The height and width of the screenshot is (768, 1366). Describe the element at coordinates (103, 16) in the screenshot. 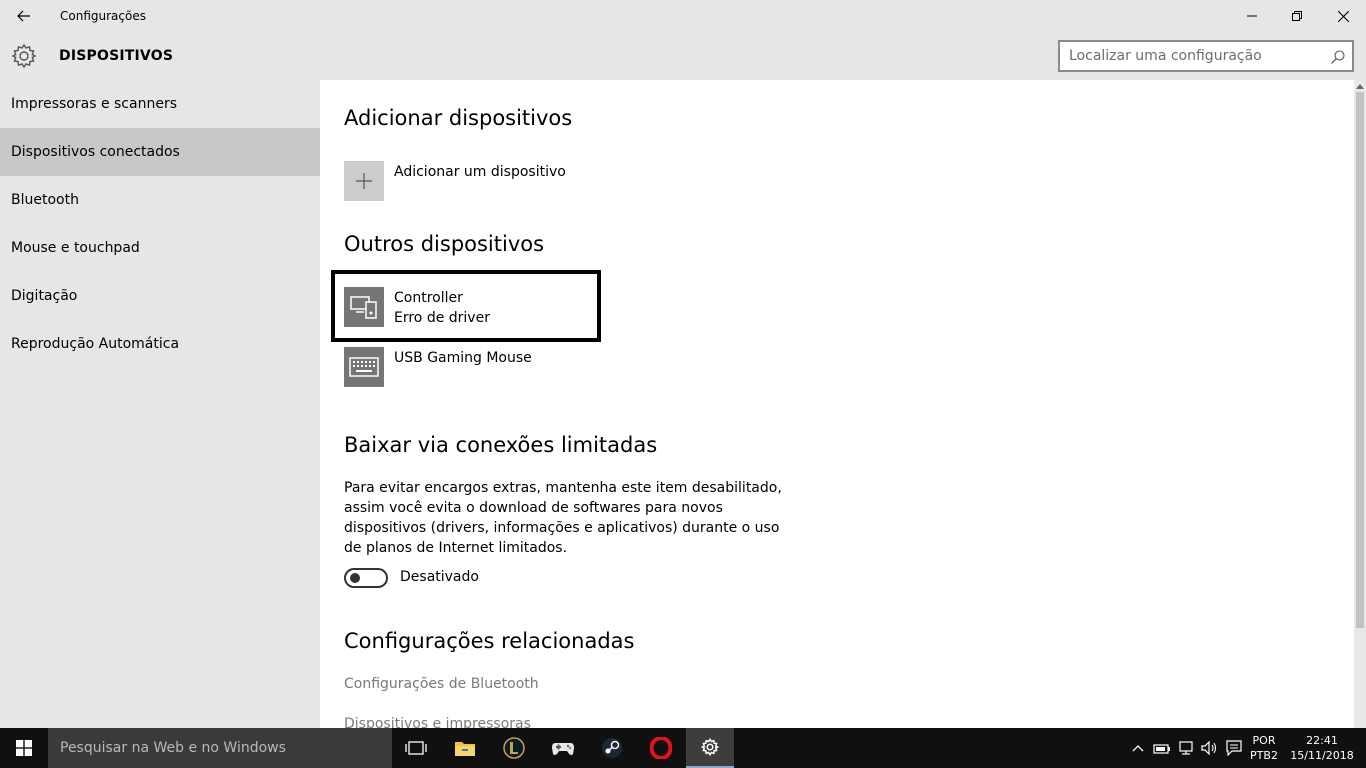

I see `window-title: Configurações` at that location.